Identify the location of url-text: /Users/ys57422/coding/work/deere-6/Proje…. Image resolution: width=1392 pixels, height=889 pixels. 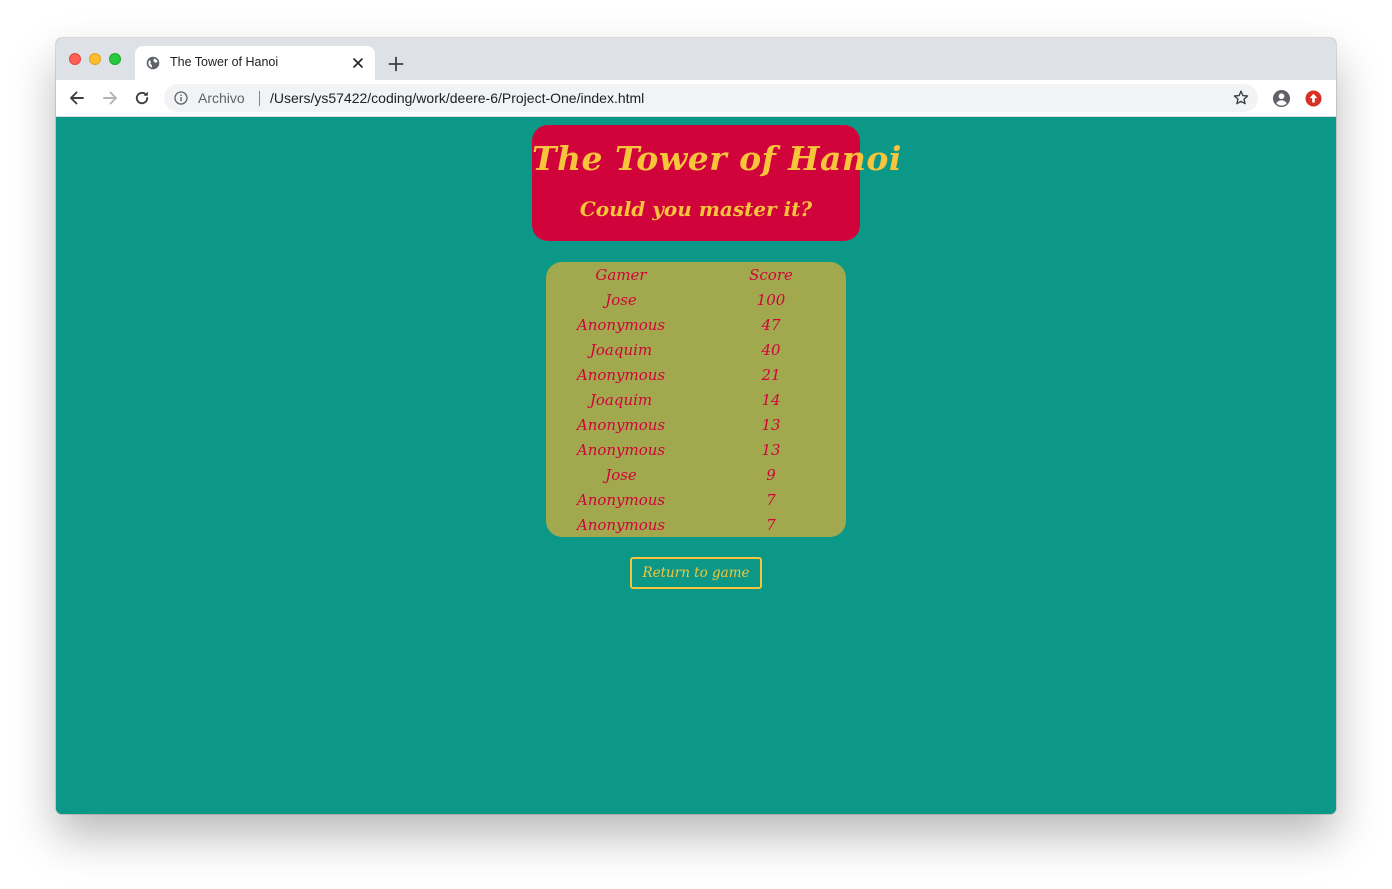
(457, 98).